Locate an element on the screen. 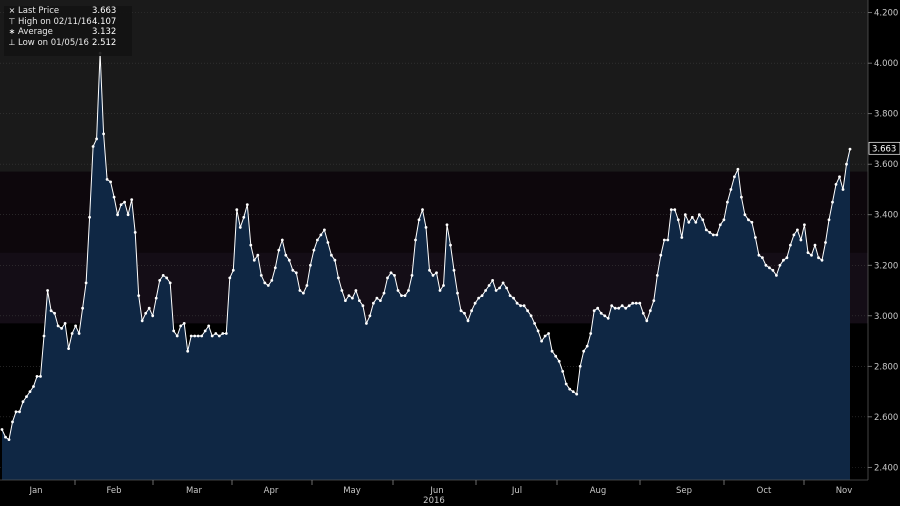 The width and height of the screenshot is (900, 506). legend-item-last-price: × Last Price 3.663 is located at coordinates (68, 11).